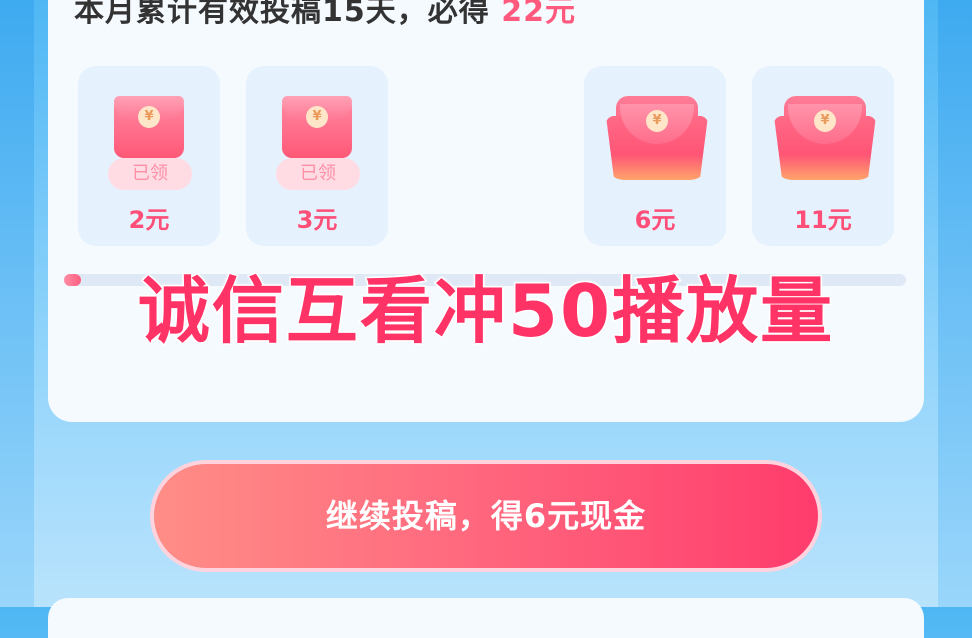 The image size is (972, 638). What do you see at coordinates (317, 220) in the screenshot?
I see `reward-amount: 3元` at bounding box center [317, 220].